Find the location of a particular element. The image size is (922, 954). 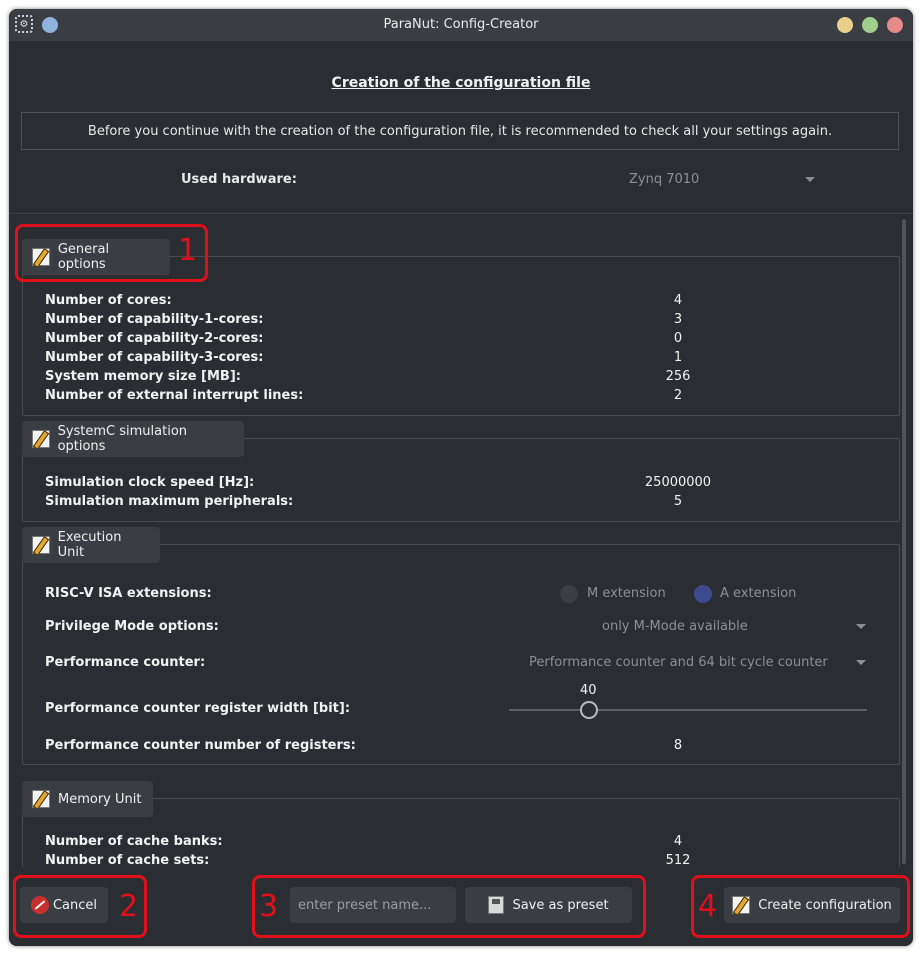

register-width-slider-handle is located at coordinates (589, 710).